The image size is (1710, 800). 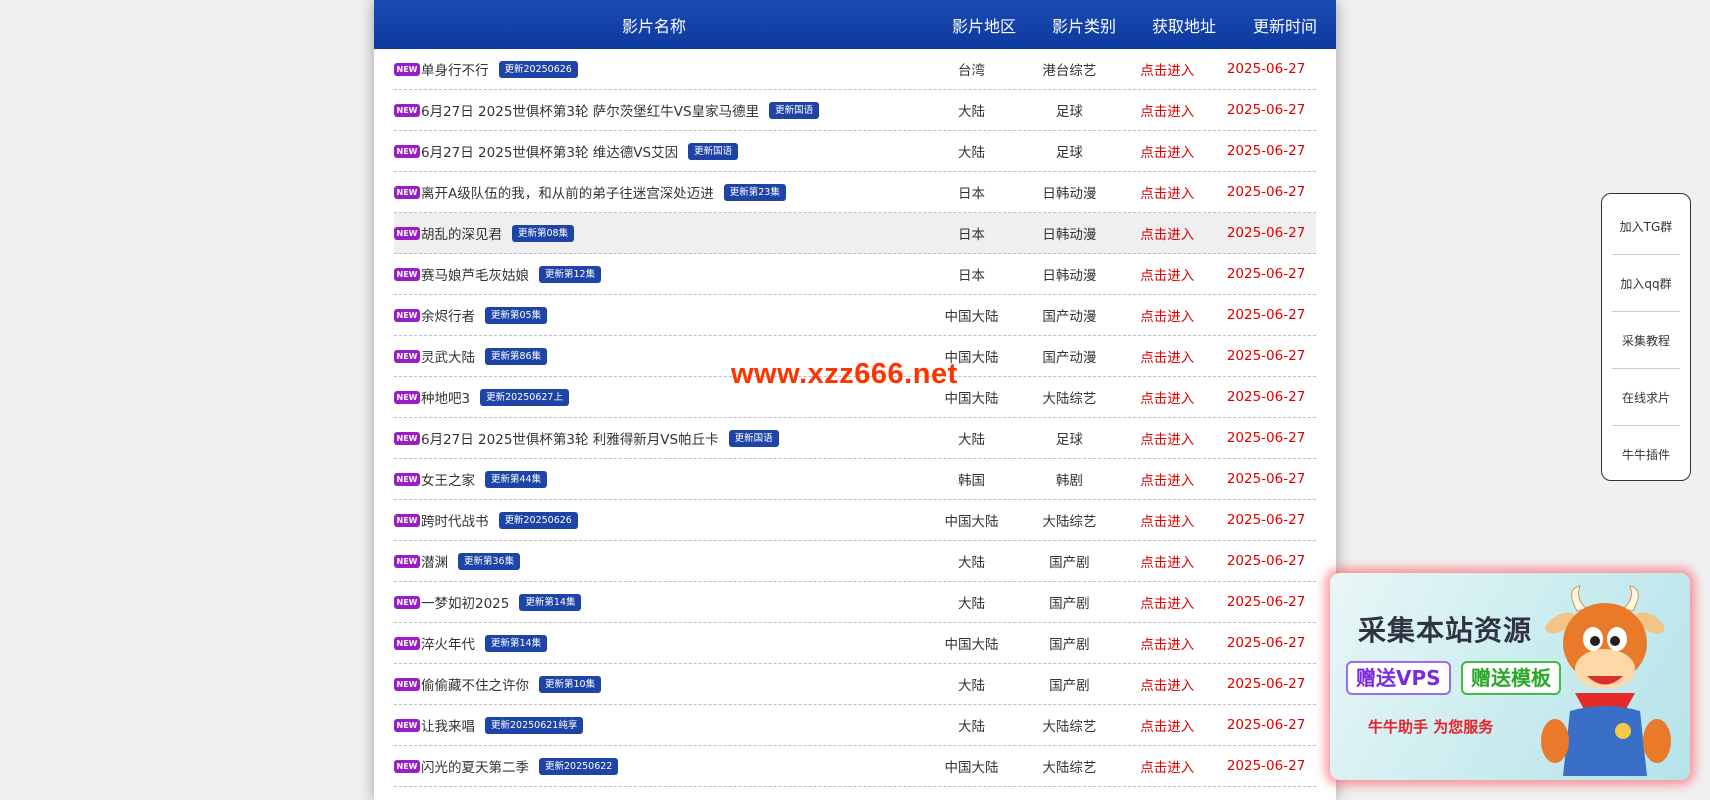 I want to click on name-cell: NEW 女王之家 更新第44集, so click(x=658, y=479).